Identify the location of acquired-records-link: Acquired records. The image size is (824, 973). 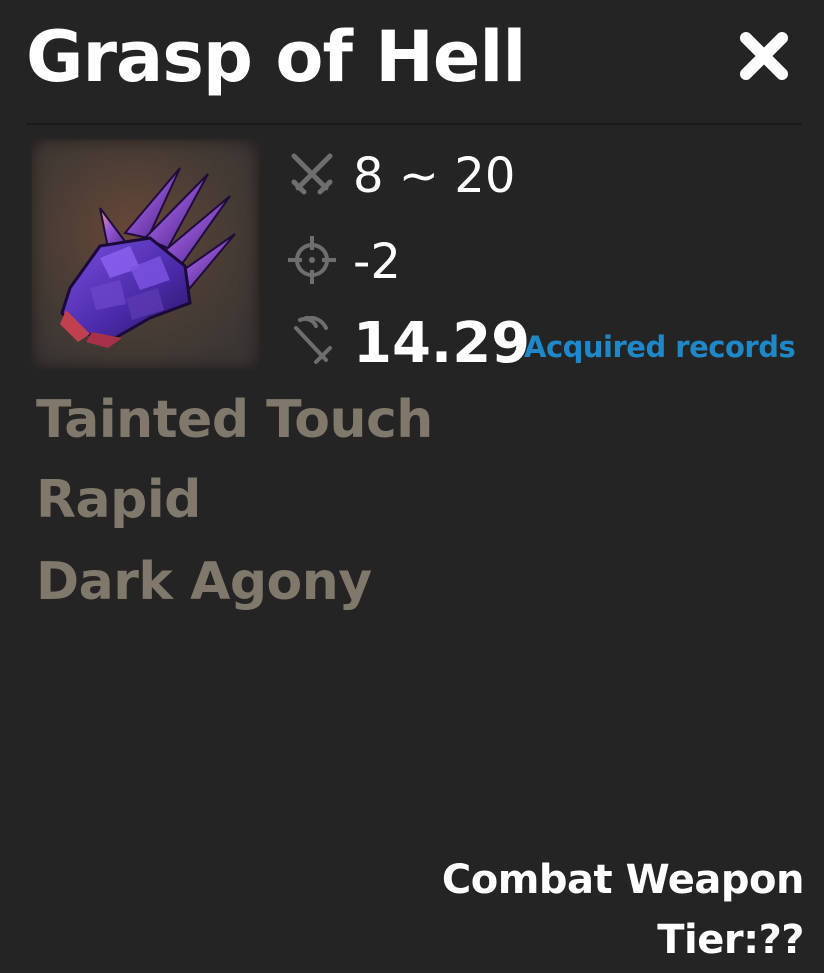
(660, 347).